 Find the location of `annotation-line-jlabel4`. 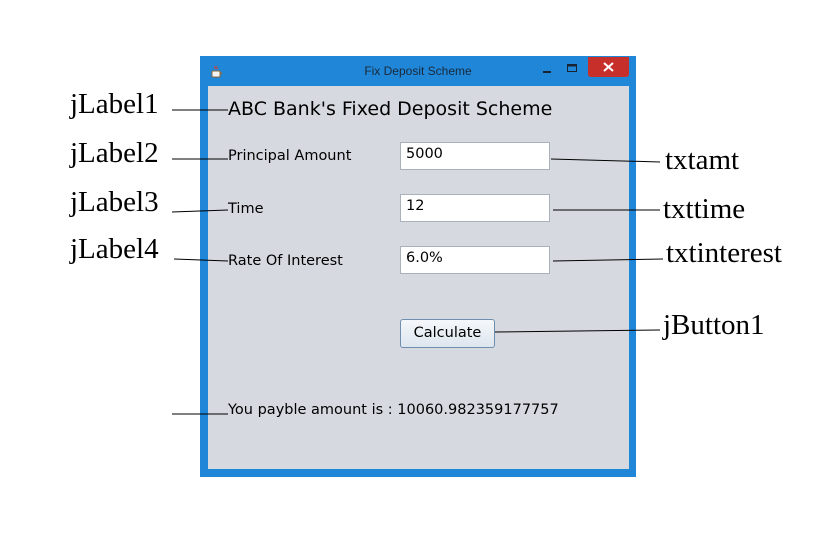

annotation-line-jlabel4 is located at coordinates (201, 260).